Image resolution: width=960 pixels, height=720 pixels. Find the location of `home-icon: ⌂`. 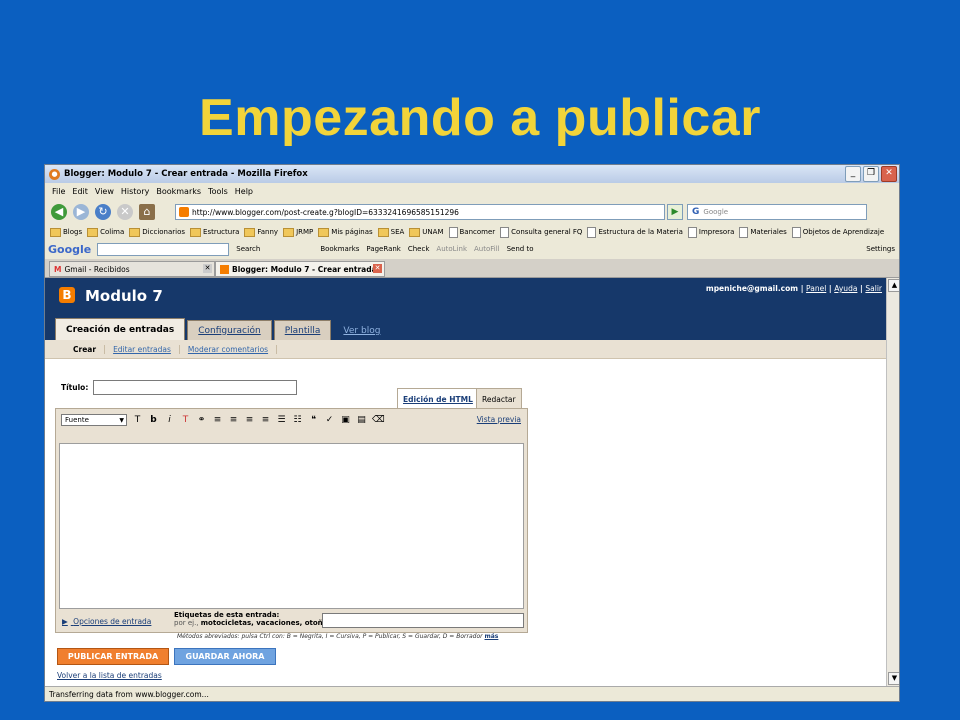

home-icon: ⌂ is located at coordinates (147, 212).